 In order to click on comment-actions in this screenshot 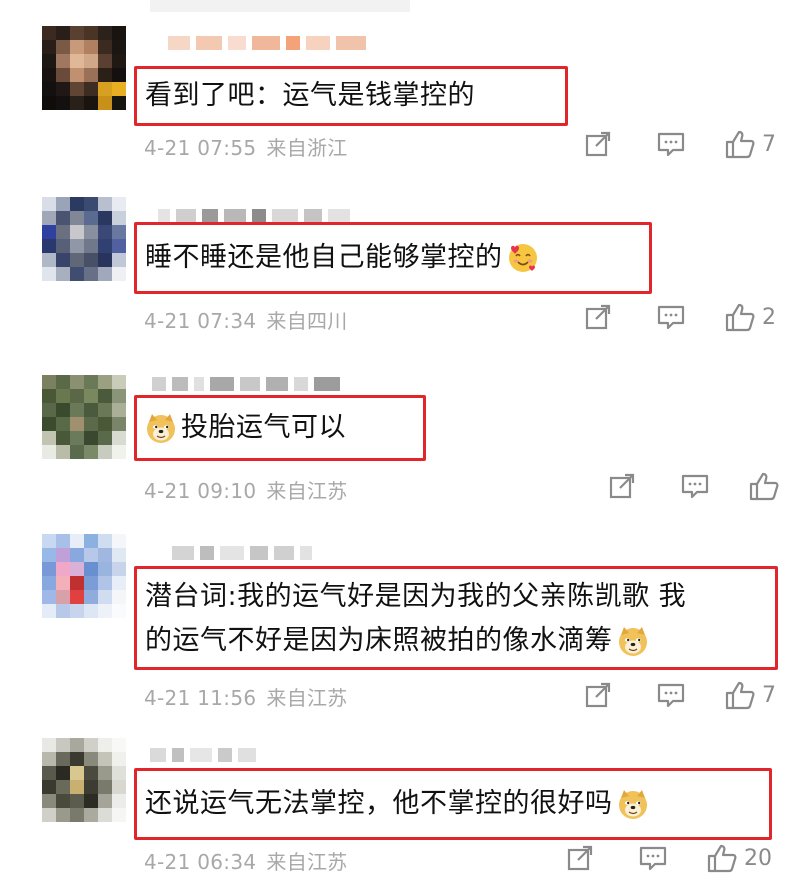, I will do `click(697, 486)`.